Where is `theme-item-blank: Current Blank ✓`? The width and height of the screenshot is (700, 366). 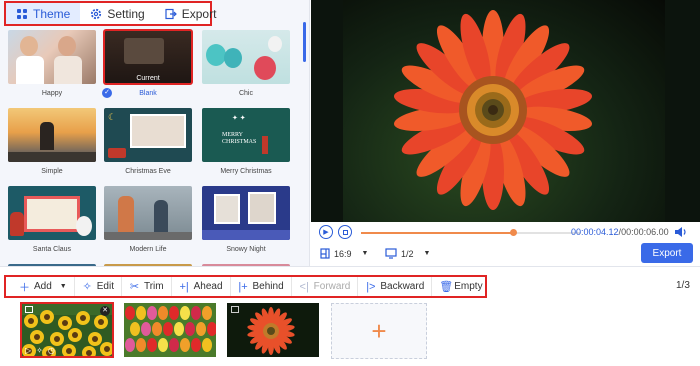
theme-item-blank: Current Blank ✓ is located at coordinates (147, 64).